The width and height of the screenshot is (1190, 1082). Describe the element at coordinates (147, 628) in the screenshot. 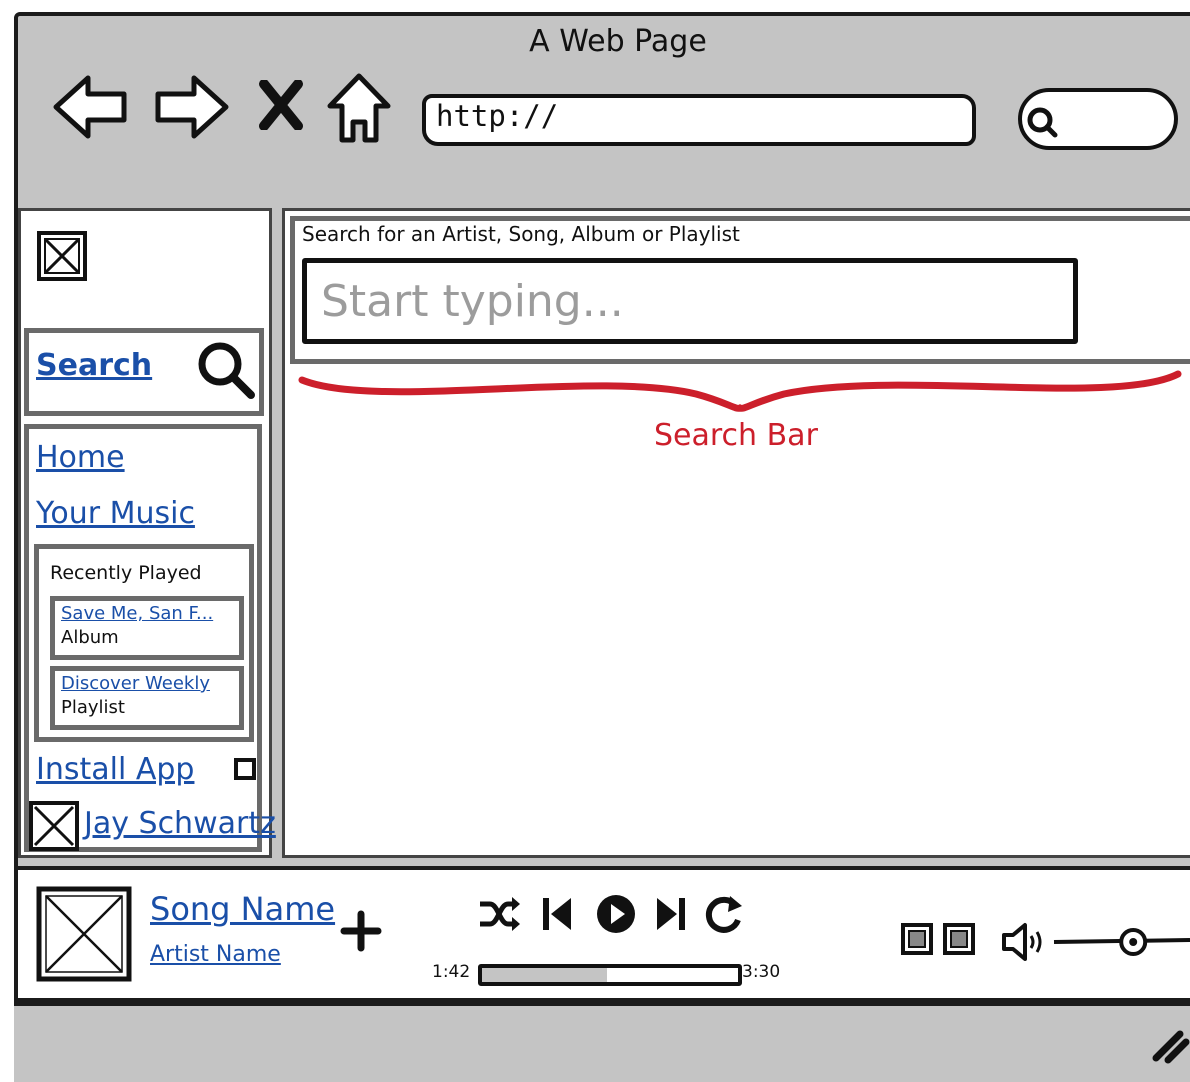

I see `list-item: Save Me, San F... Album` at that location.